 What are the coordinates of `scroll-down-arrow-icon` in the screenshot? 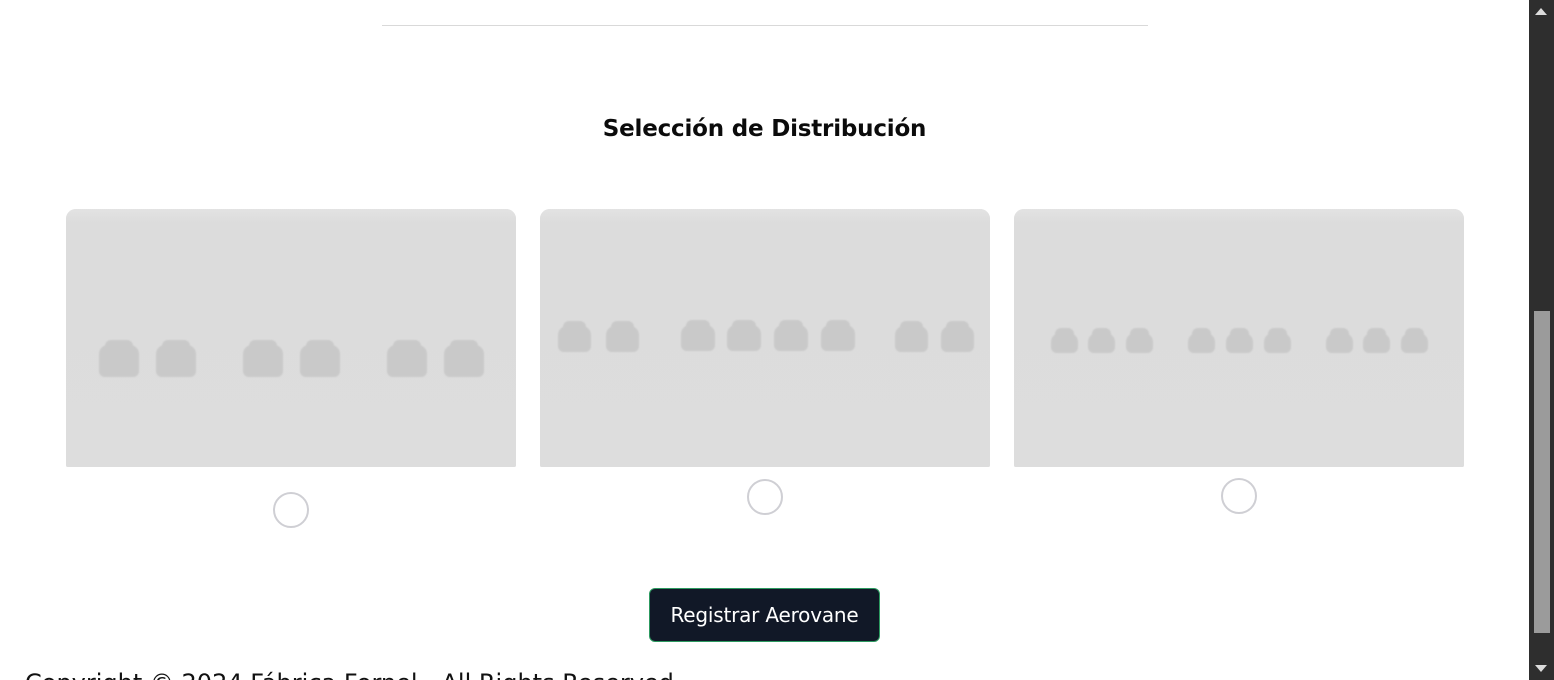 It's located at (1541, 668).